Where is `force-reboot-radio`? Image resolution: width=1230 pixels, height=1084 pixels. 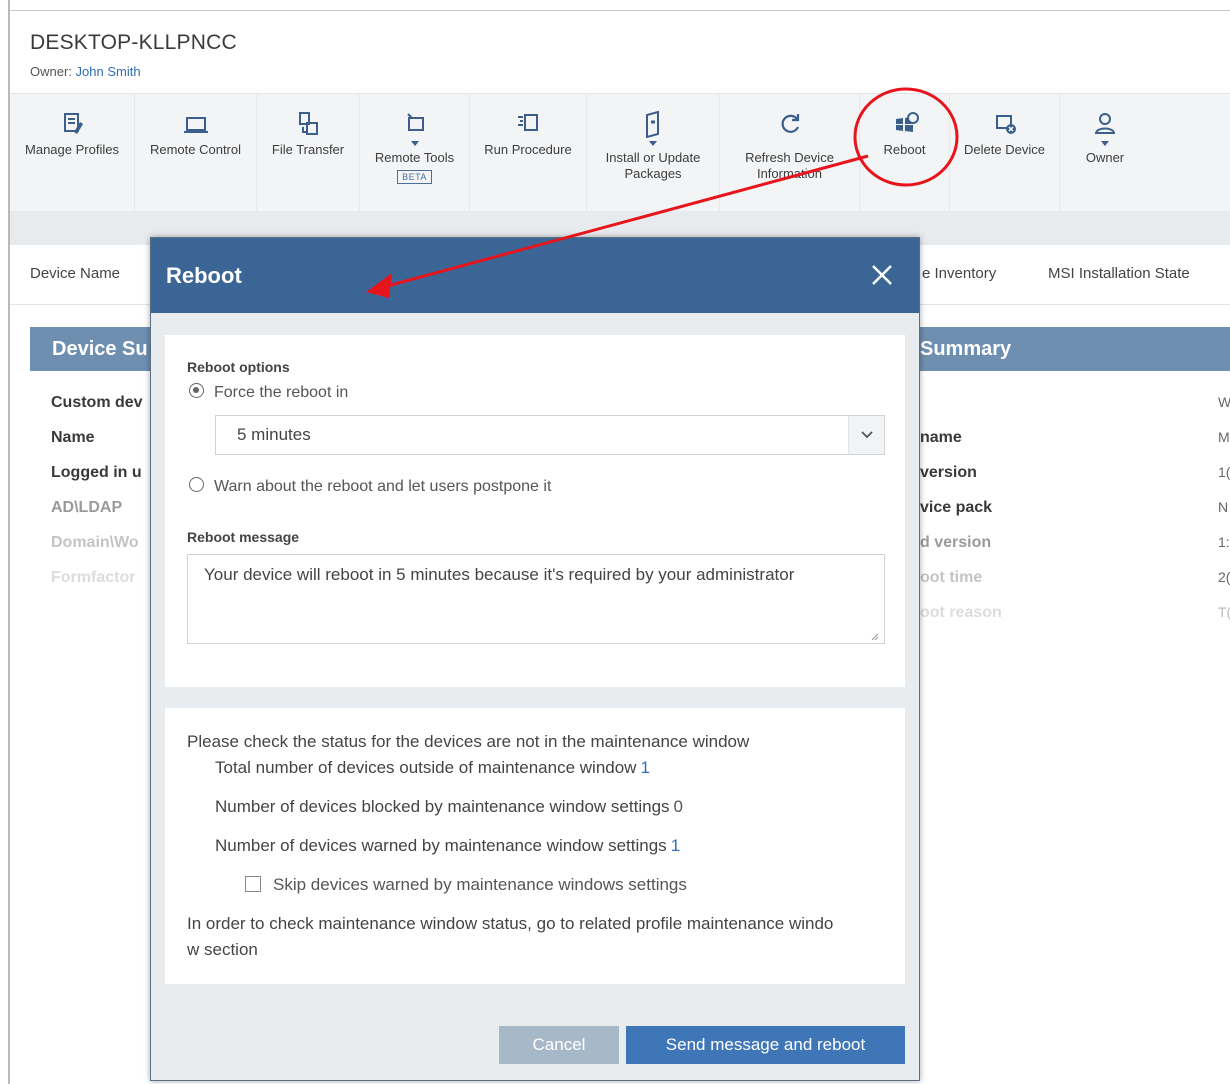 force-reboot-radio is located at coordinates (196, 391).